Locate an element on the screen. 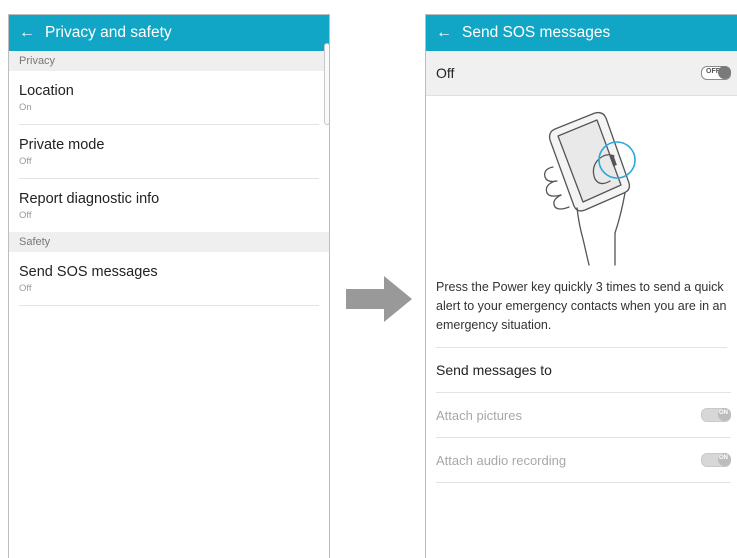 The height and width of the screenshot is (558, 737). section-header-privacy: Privacy is located at coordinates (169, 61).